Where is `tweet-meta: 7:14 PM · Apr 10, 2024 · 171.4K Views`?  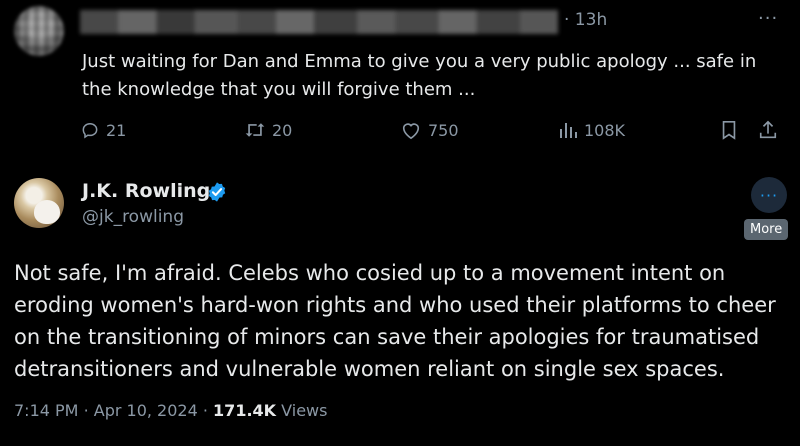
tweet-meta: 7:14 PM · Apr 10, 2024 · 171.4K Views is located at coordinates (170, 410).